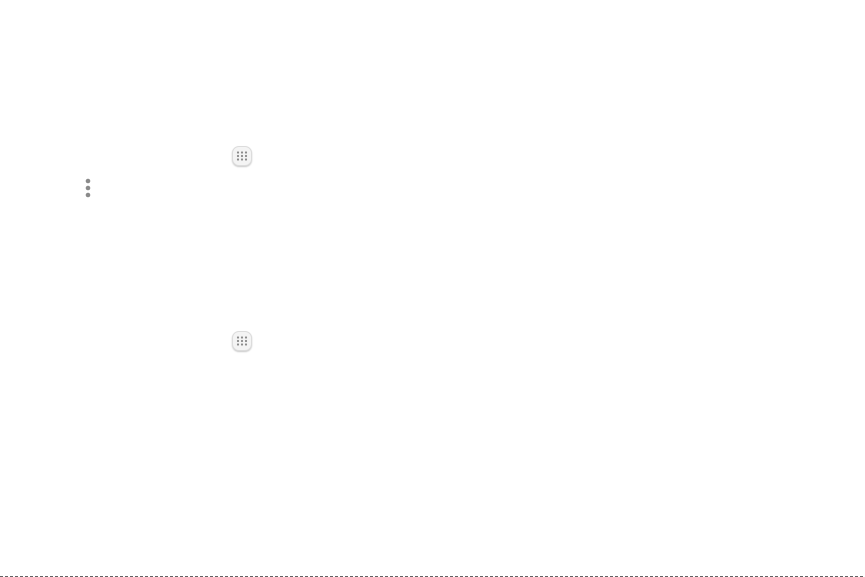 The width and height of the screenshot is (865, 577). I want to click on more-vertical-icon, so click(88, 188).